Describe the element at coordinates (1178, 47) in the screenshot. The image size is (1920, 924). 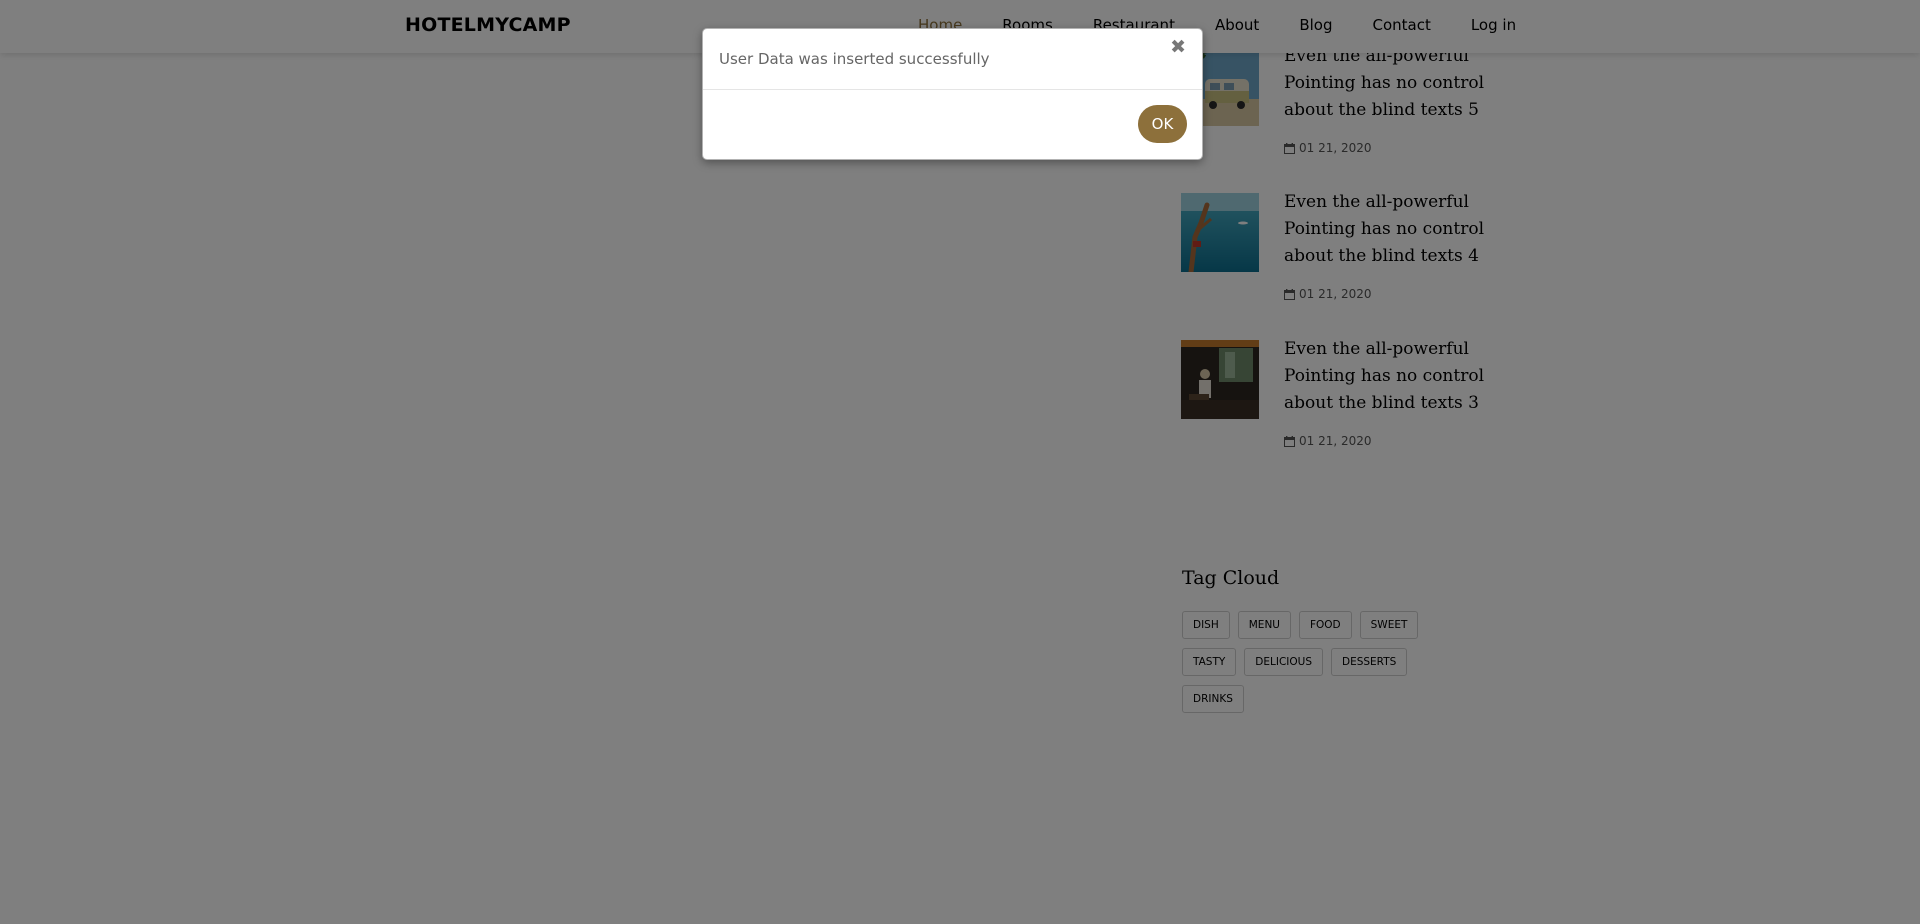
I see `close-icon: ✖` at that location.